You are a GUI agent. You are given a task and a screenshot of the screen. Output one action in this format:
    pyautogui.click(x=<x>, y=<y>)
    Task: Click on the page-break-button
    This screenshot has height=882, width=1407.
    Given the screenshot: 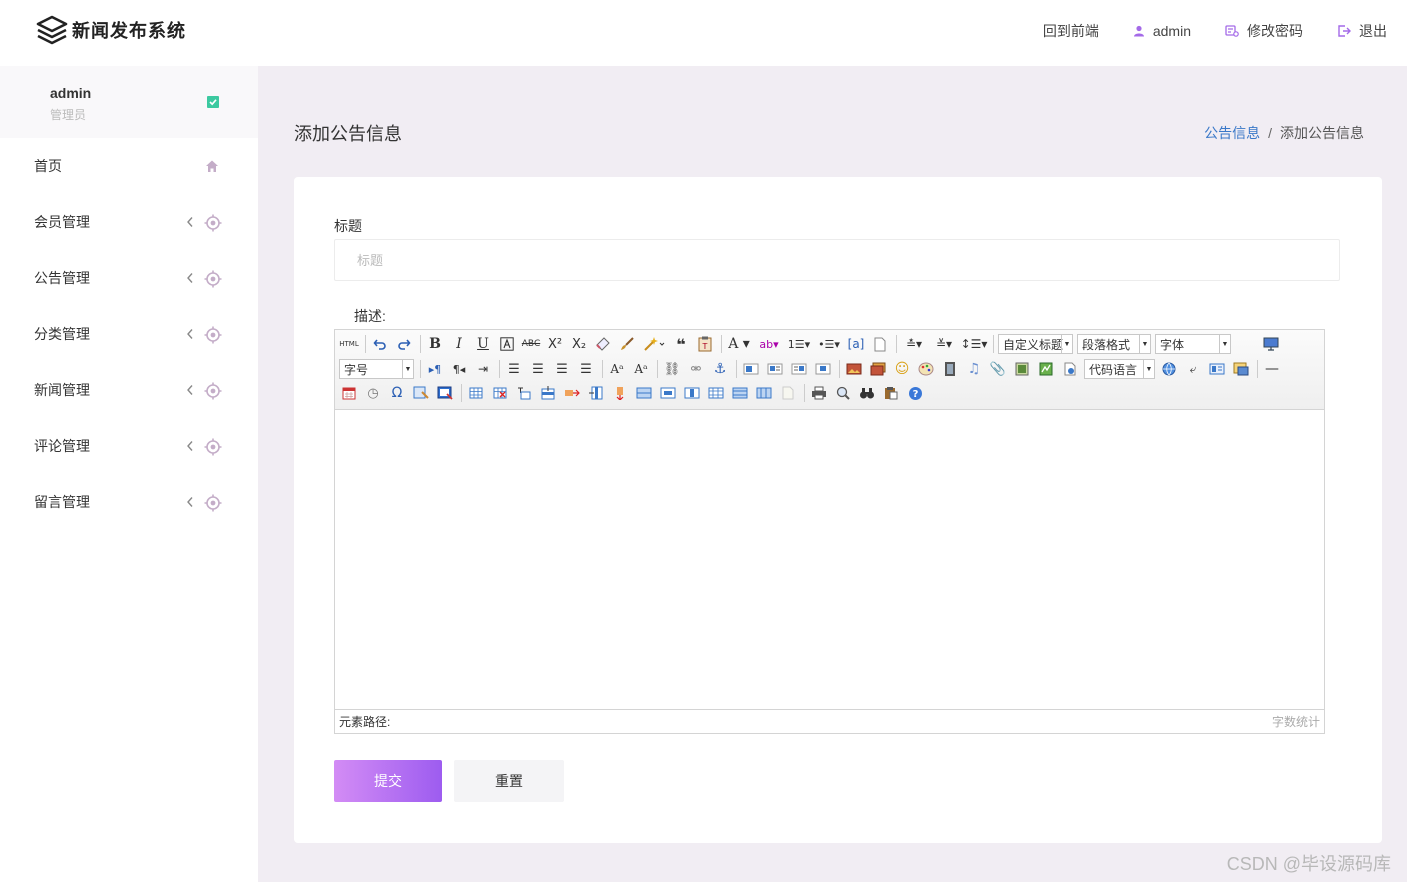 What is the action you would take?
    pyautogui.click(x=1070, y=369)
    